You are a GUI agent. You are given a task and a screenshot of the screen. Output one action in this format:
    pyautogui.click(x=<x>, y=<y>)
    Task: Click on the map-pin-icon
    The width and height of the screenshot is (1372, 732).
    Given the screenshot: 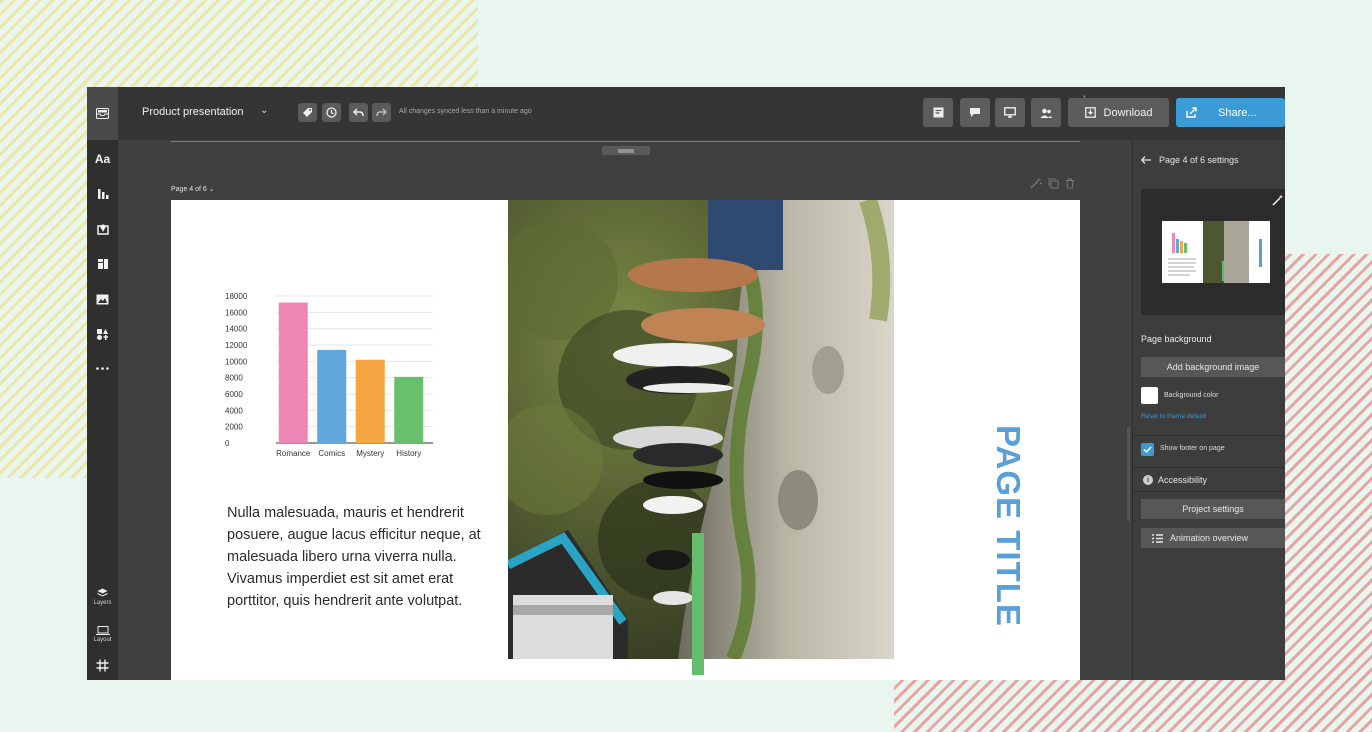 What is the action you would take?
    pyautogui.click(x=102, y=229)
    